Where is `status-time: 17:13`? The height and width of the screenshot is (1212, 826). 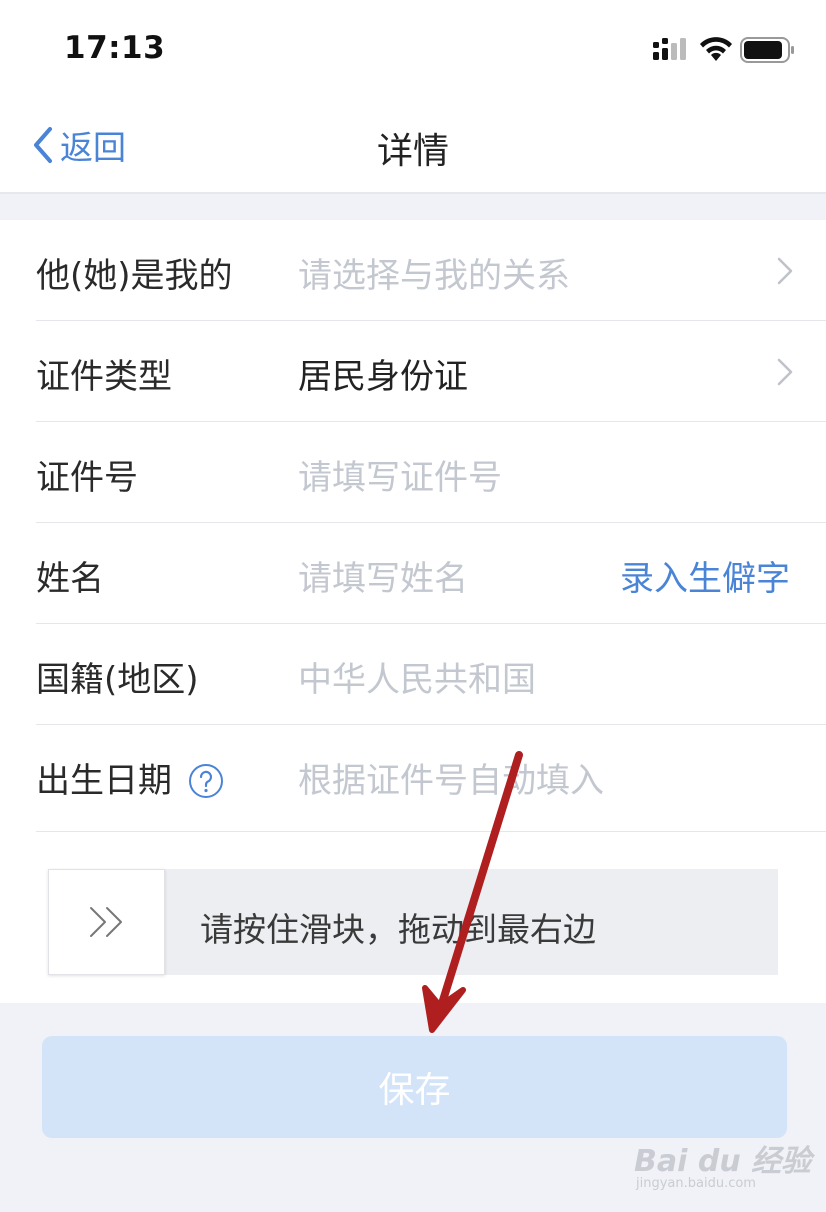 status-time: 17:13 is located at coordinates (115, 48).